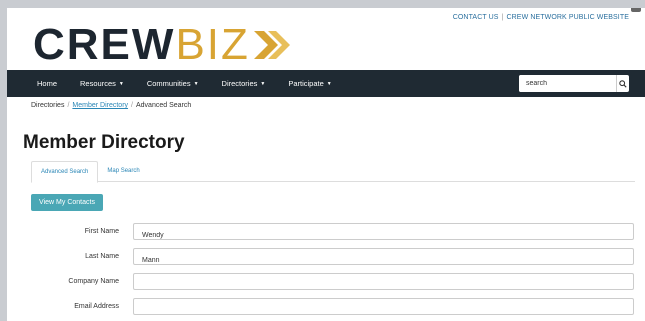  I want to click on tab-advanced-search: Advanced Search, so click(65, 172).